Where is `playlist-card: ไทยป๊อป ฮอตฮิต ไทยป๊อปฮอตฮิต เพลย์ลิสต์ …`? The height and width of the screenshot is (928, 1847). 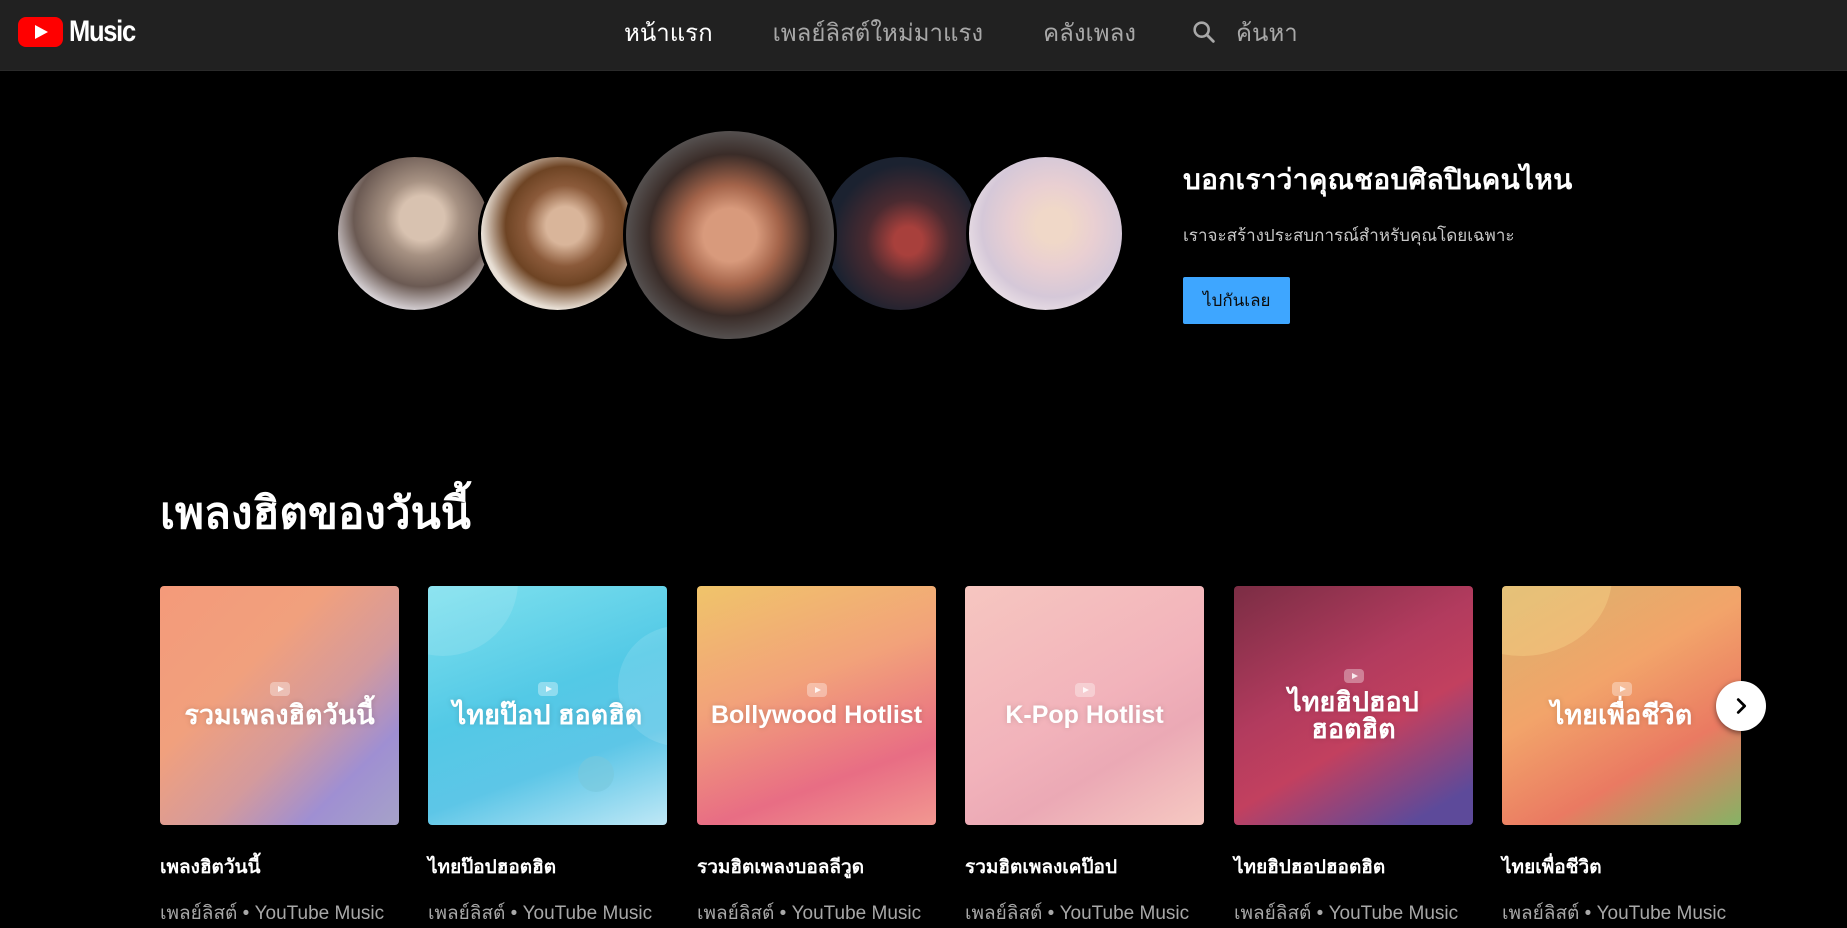
playlist-card: ไทยป๊อป ฮอตฮิต ไทยป๊อปฮอตฮิต เพลย์ลิสต์ … is located at coordinates (547, 757).